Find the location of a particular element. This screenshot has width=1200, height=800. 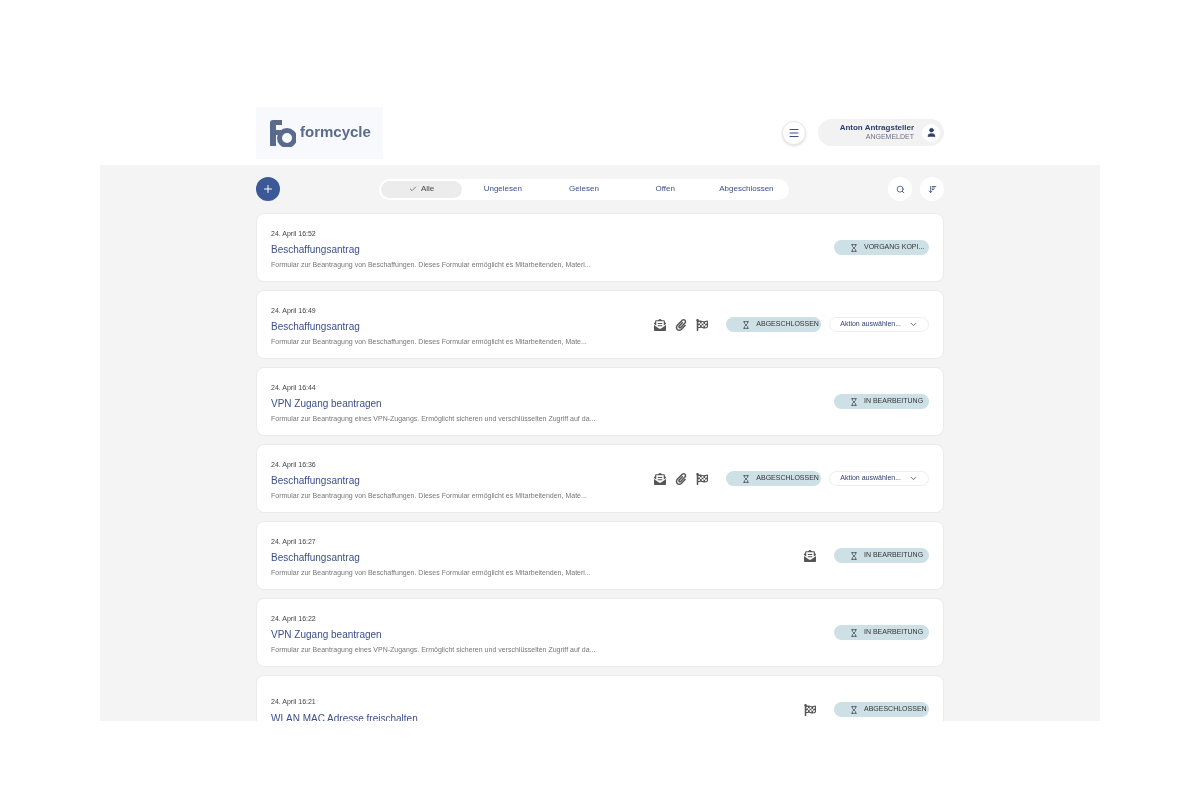

menu-button is located at coordinates (794, 132).